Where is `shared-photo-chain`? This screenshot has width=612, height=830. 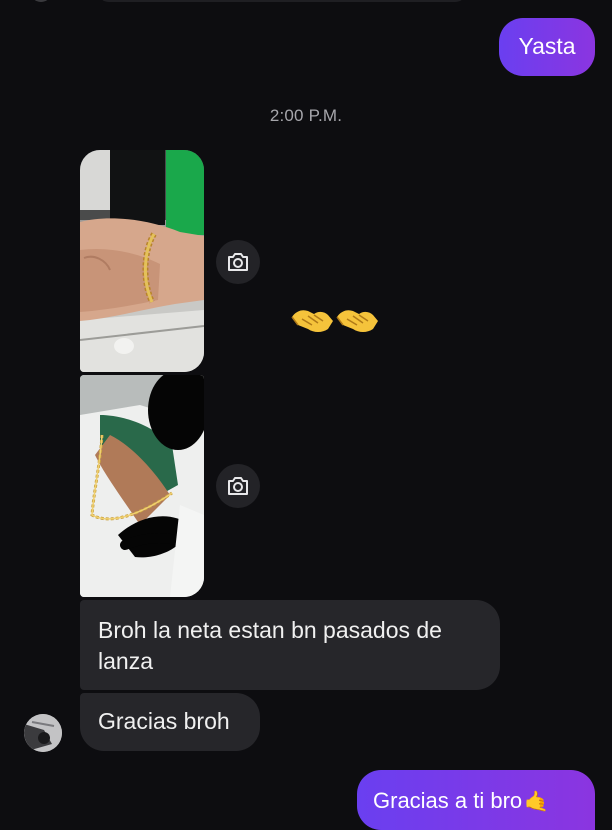 shared-photo-chain is located at coordinates (142, 486).